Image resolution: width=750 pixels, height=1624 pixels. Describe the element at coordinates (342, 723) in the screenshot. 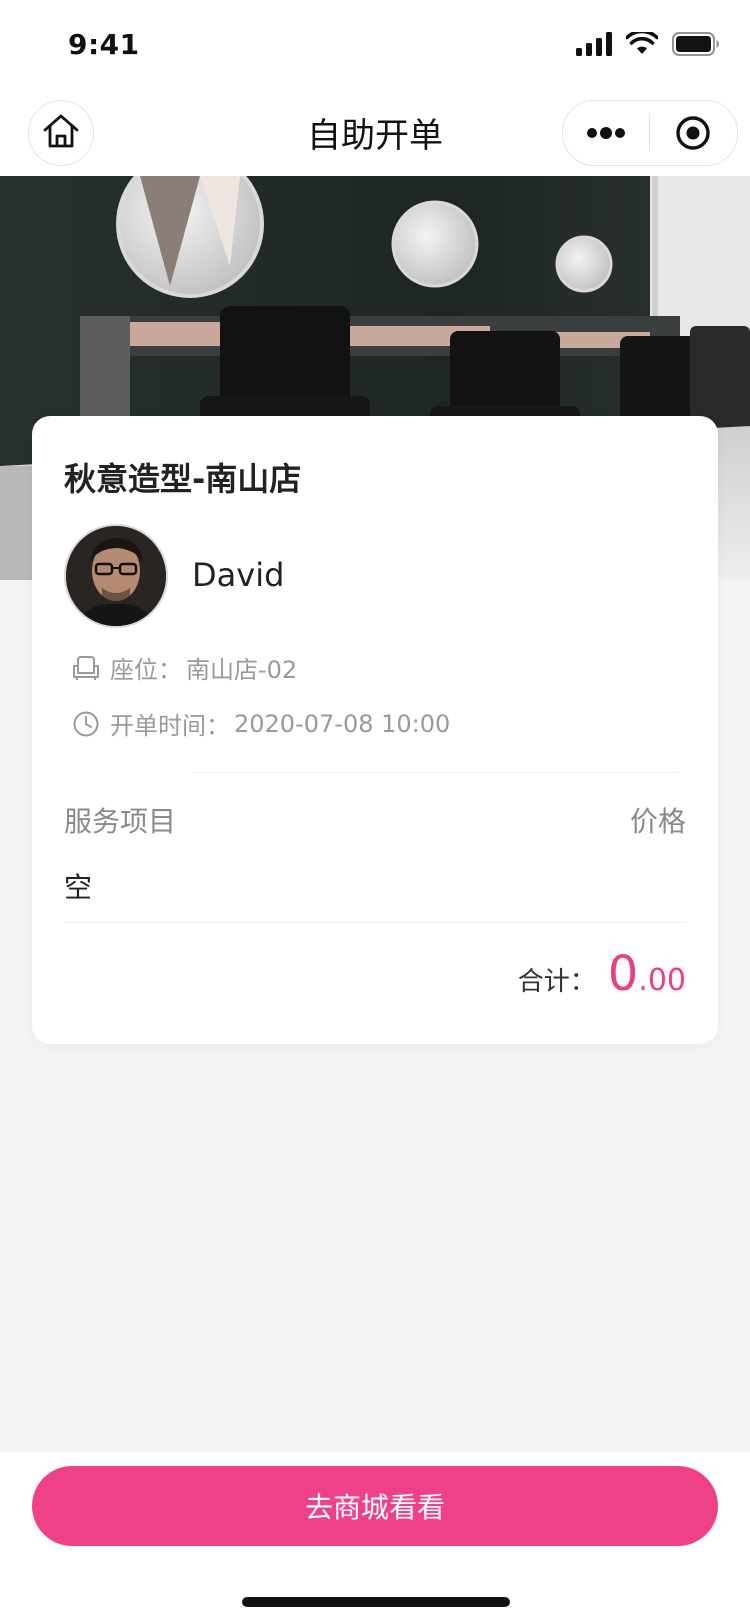

I see `time-value: 2020-07-08 10:00` at that location.